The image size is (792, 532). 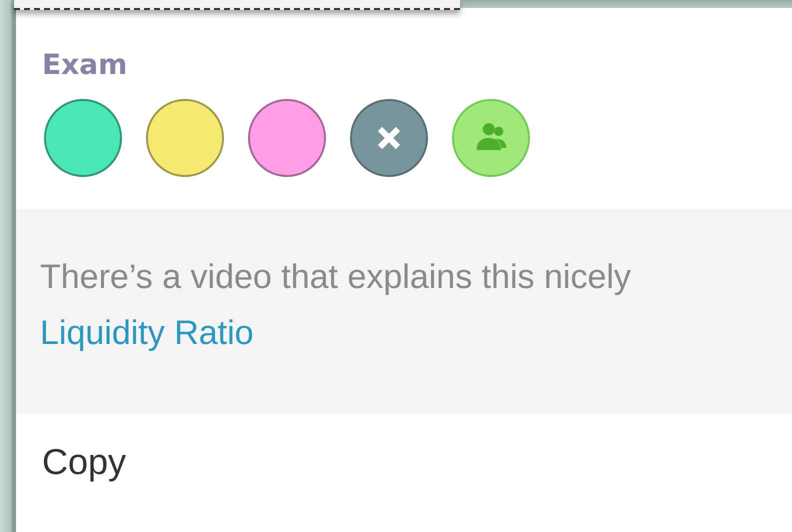 What do you see at coordinates (84, 462) in the screenshot?
I see `copy-button: Copy` at bounding box center [84, 462].